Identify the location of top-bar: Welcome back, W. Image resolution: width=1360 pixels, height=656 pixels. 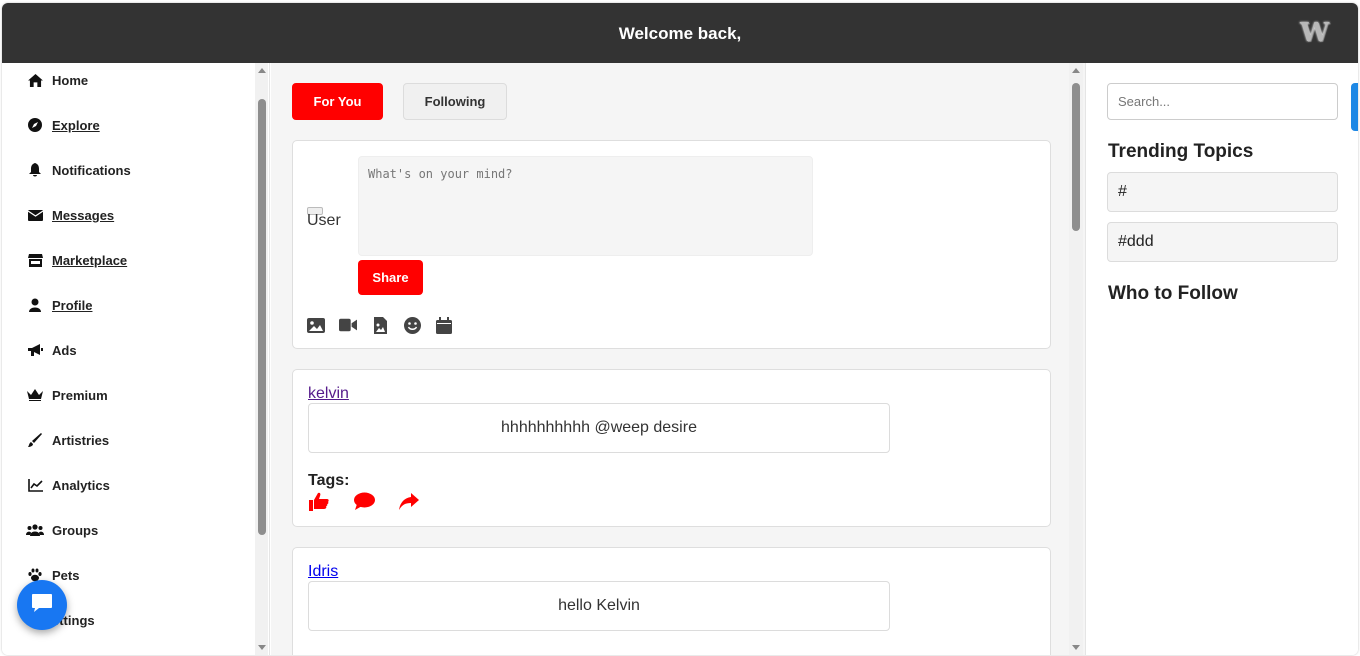
(680, 33).